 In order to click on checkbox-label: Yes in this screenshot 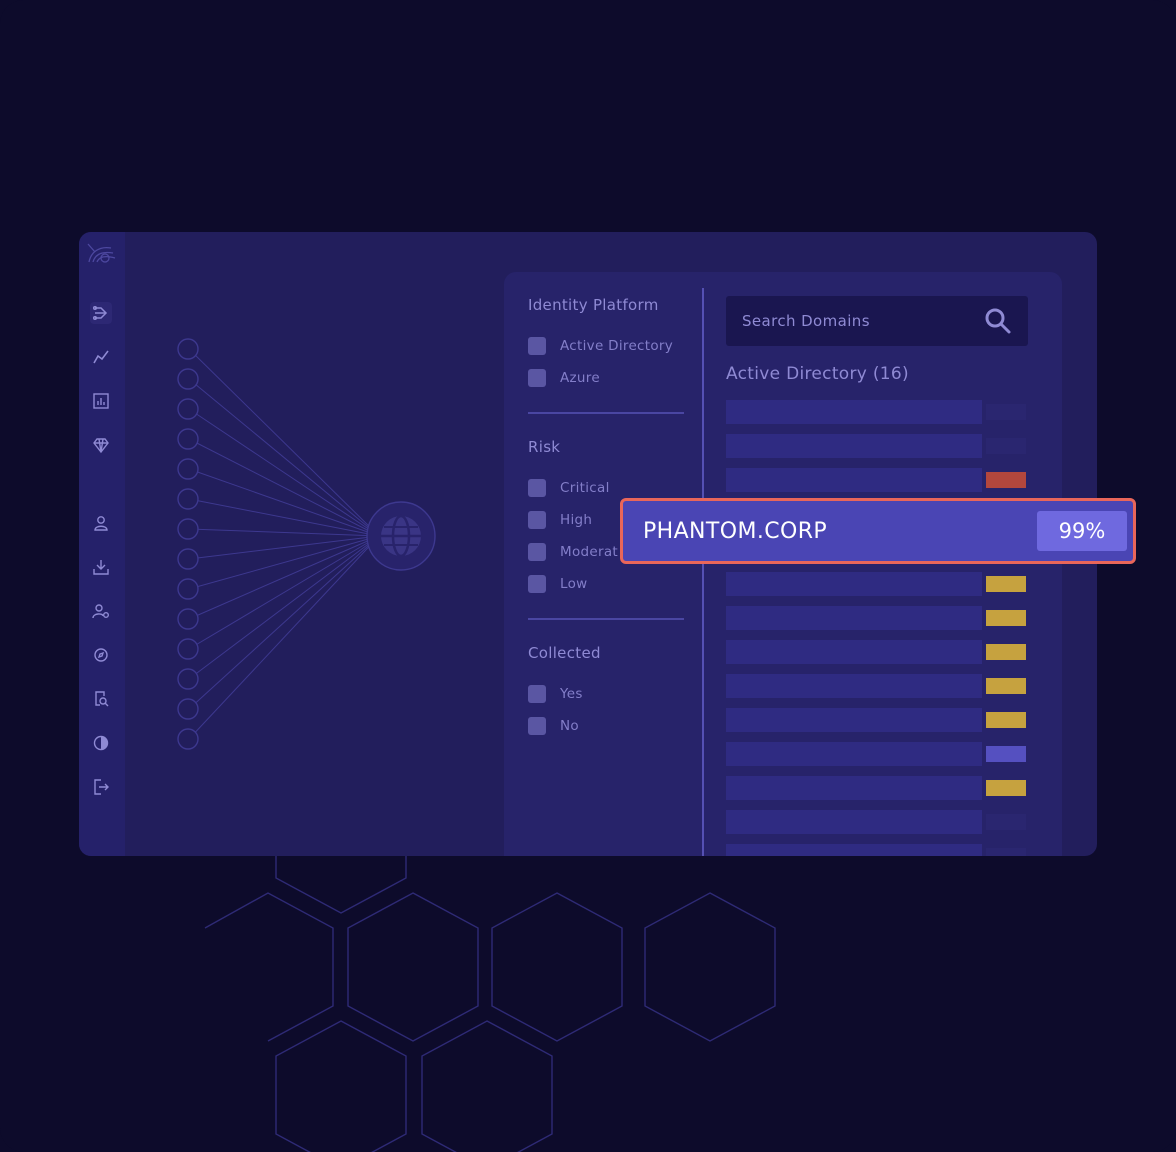, I will do `click(571, 694)`.